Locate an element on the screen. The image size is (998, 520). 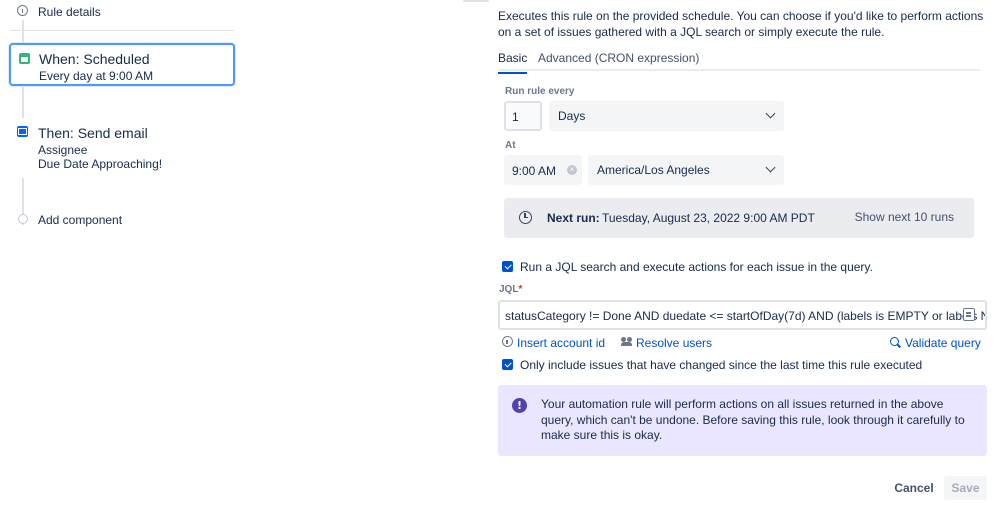
trigger-subtitle: Every day at 9:00 AM is located at coordinates (96, 76).